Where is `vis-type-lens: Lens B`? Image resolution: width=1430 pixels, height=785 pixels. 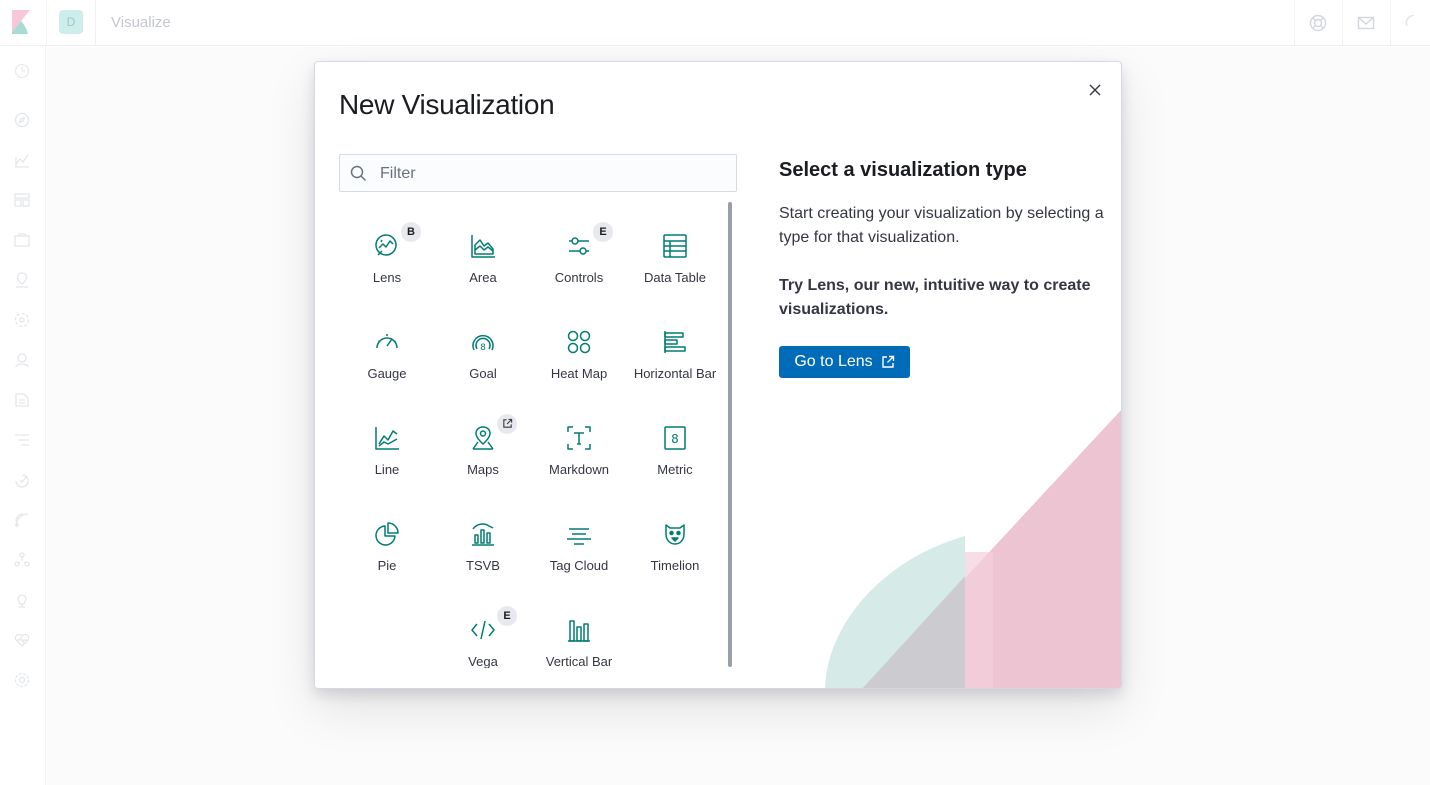
vis-type-lens: Lens B is located at coordinates (387, 250).